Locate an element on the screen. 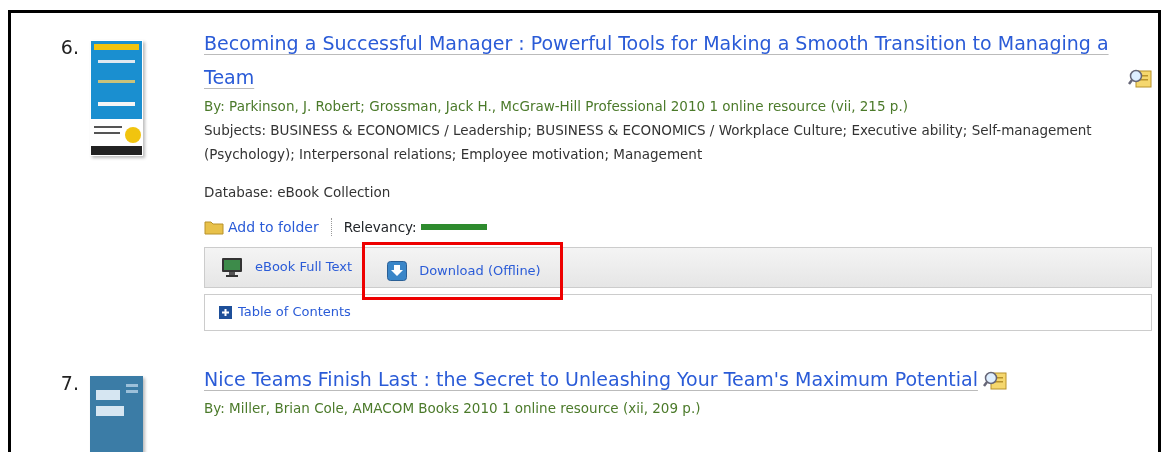  relevancy-label: Relevancy: is located at coordinates (380, 227).